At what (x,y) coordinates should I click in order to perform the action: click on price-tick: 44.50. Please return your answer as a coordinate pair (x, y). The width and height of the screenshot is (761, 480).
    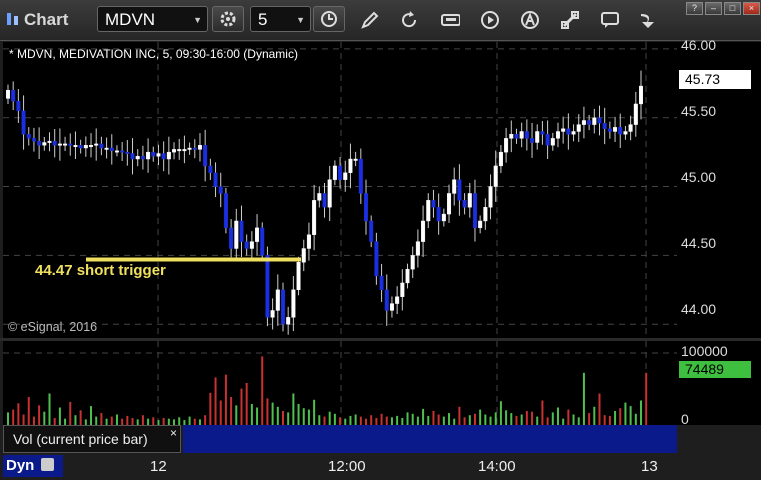
    Looking at the image, I should click on (699, 243).